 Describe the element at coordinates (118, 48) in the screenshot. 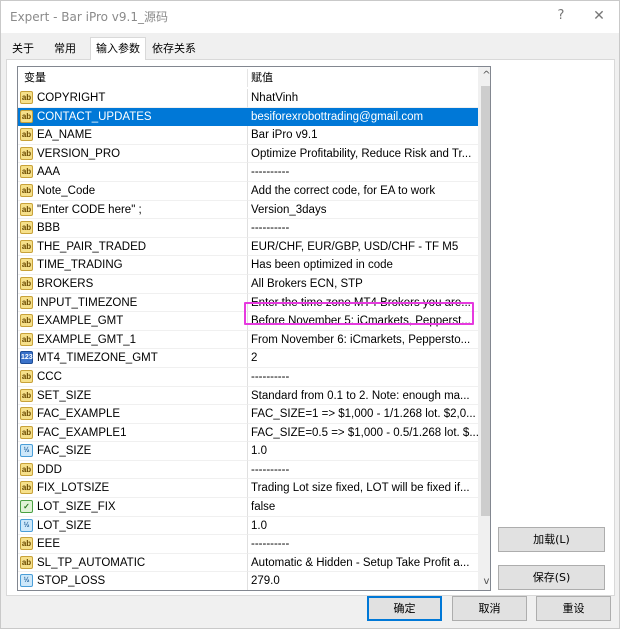

I see `tab-inputs: 输入参数` at that location.